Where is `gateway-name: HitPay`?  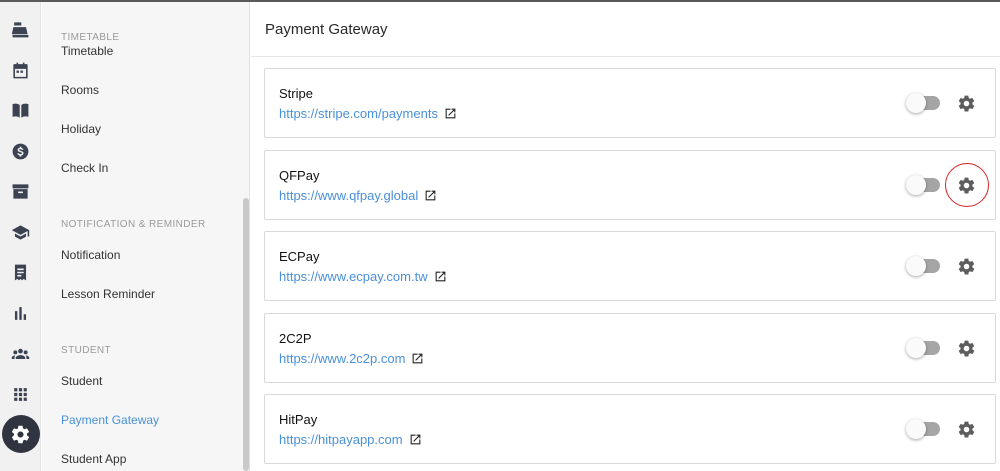
gateway-name: HitPay is located at coordinates (298, 419).